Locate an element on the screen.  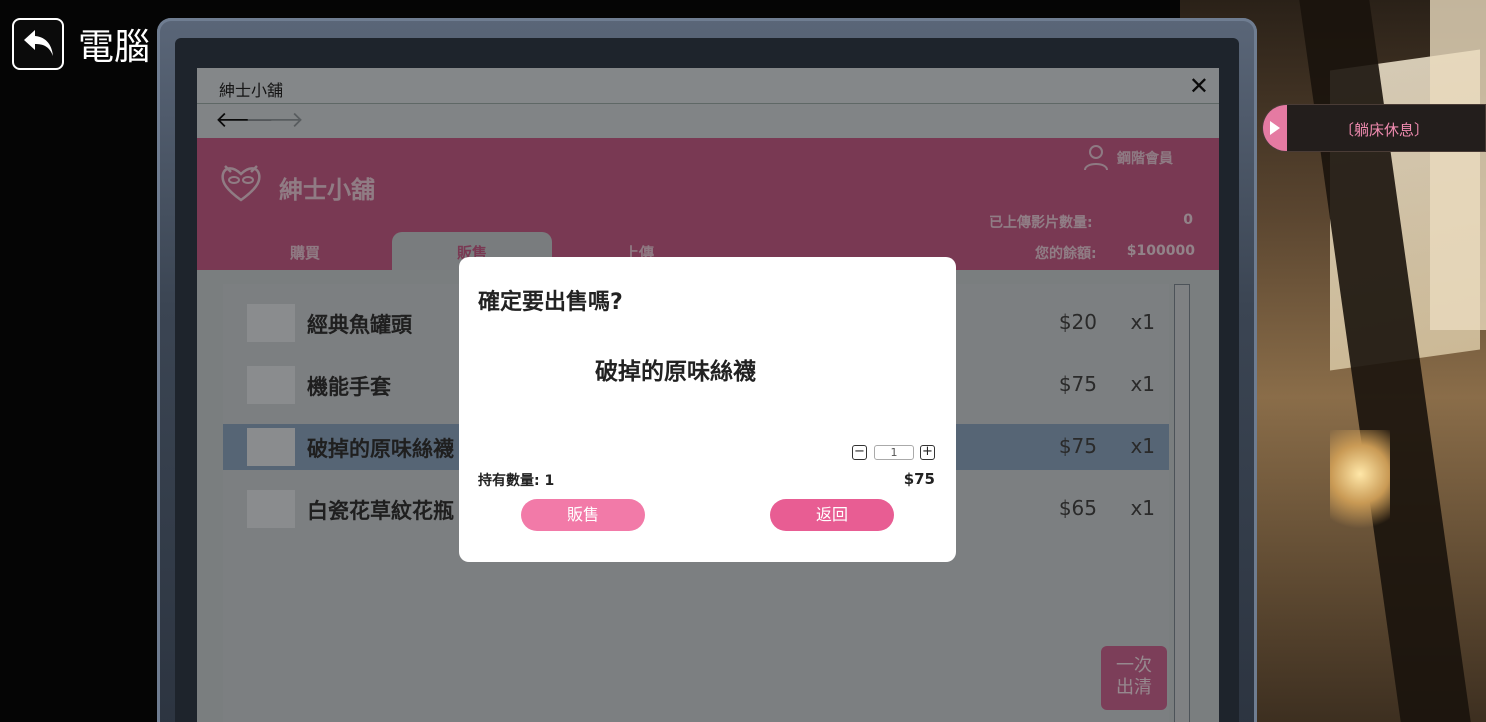
return-button: 返回 is located at coordinates (832, 515).